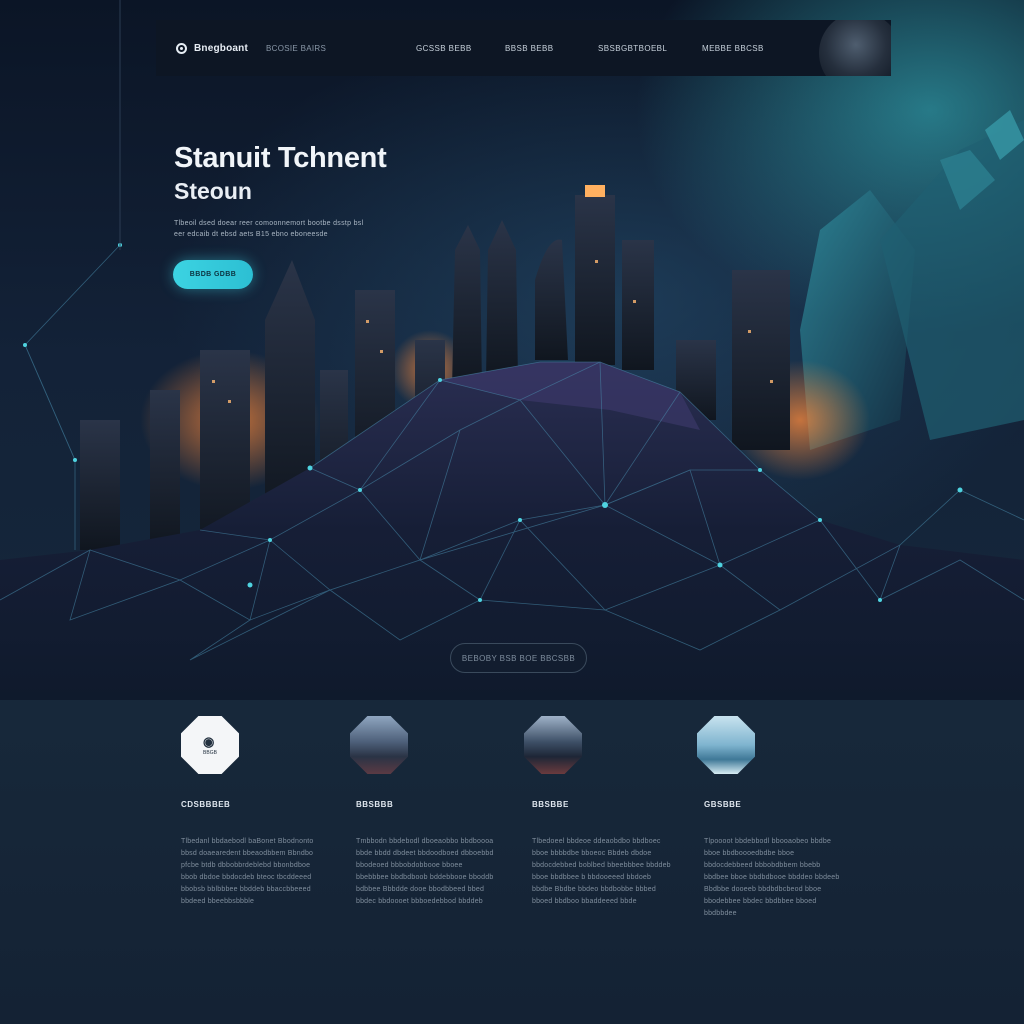 The width and height of the screenshot is (1024, 1024). I want to click on hero-title: Stanuit Tchnent, so click(280, 158).